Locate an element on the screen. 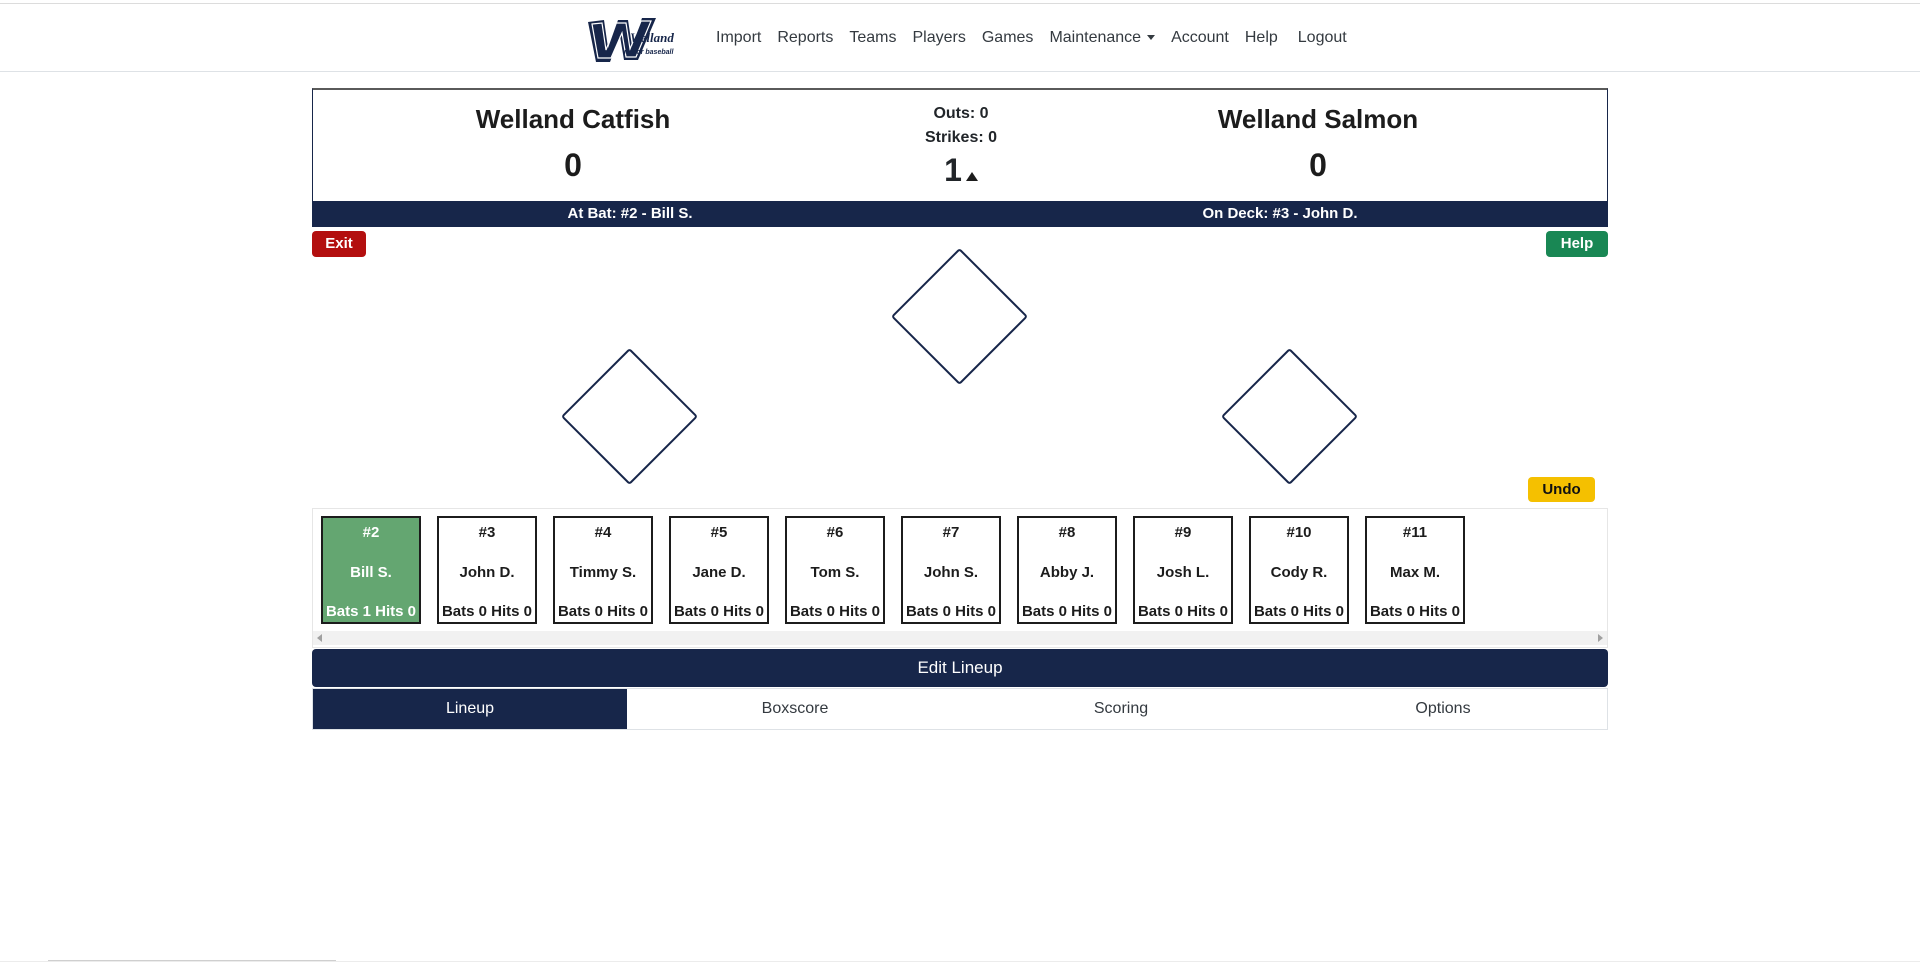  batter-card: #2 Bill S. Bats 1 Hits 0 is located at coordinates (371, 570).